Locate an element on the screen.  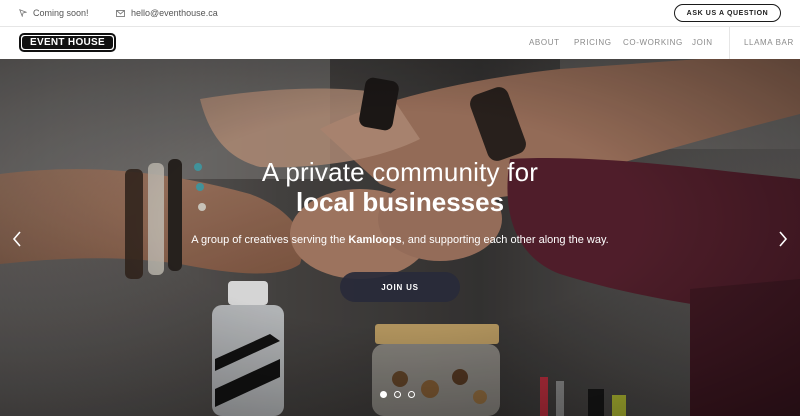
envelope-icon is located at coordinates (120, 13).